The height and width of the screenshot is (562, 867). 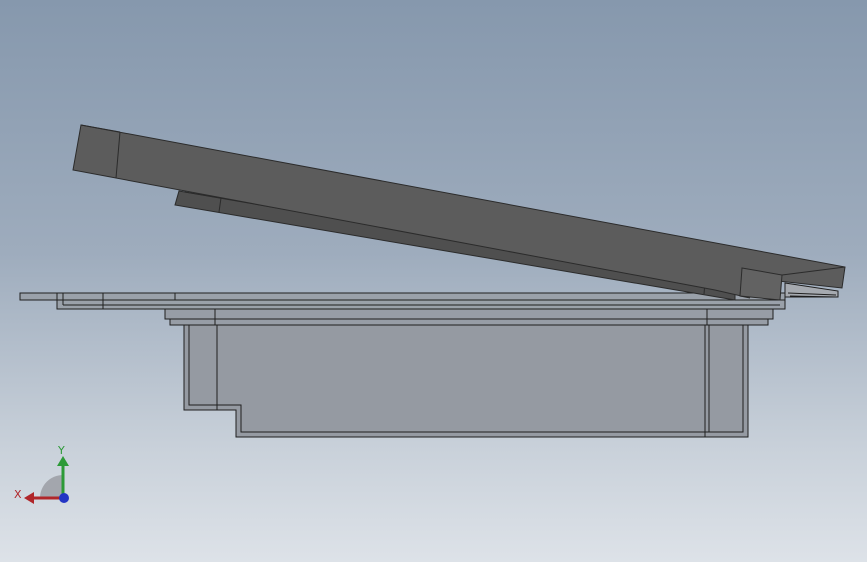 I want to click on mounting-step, so click(x=469, y=317).